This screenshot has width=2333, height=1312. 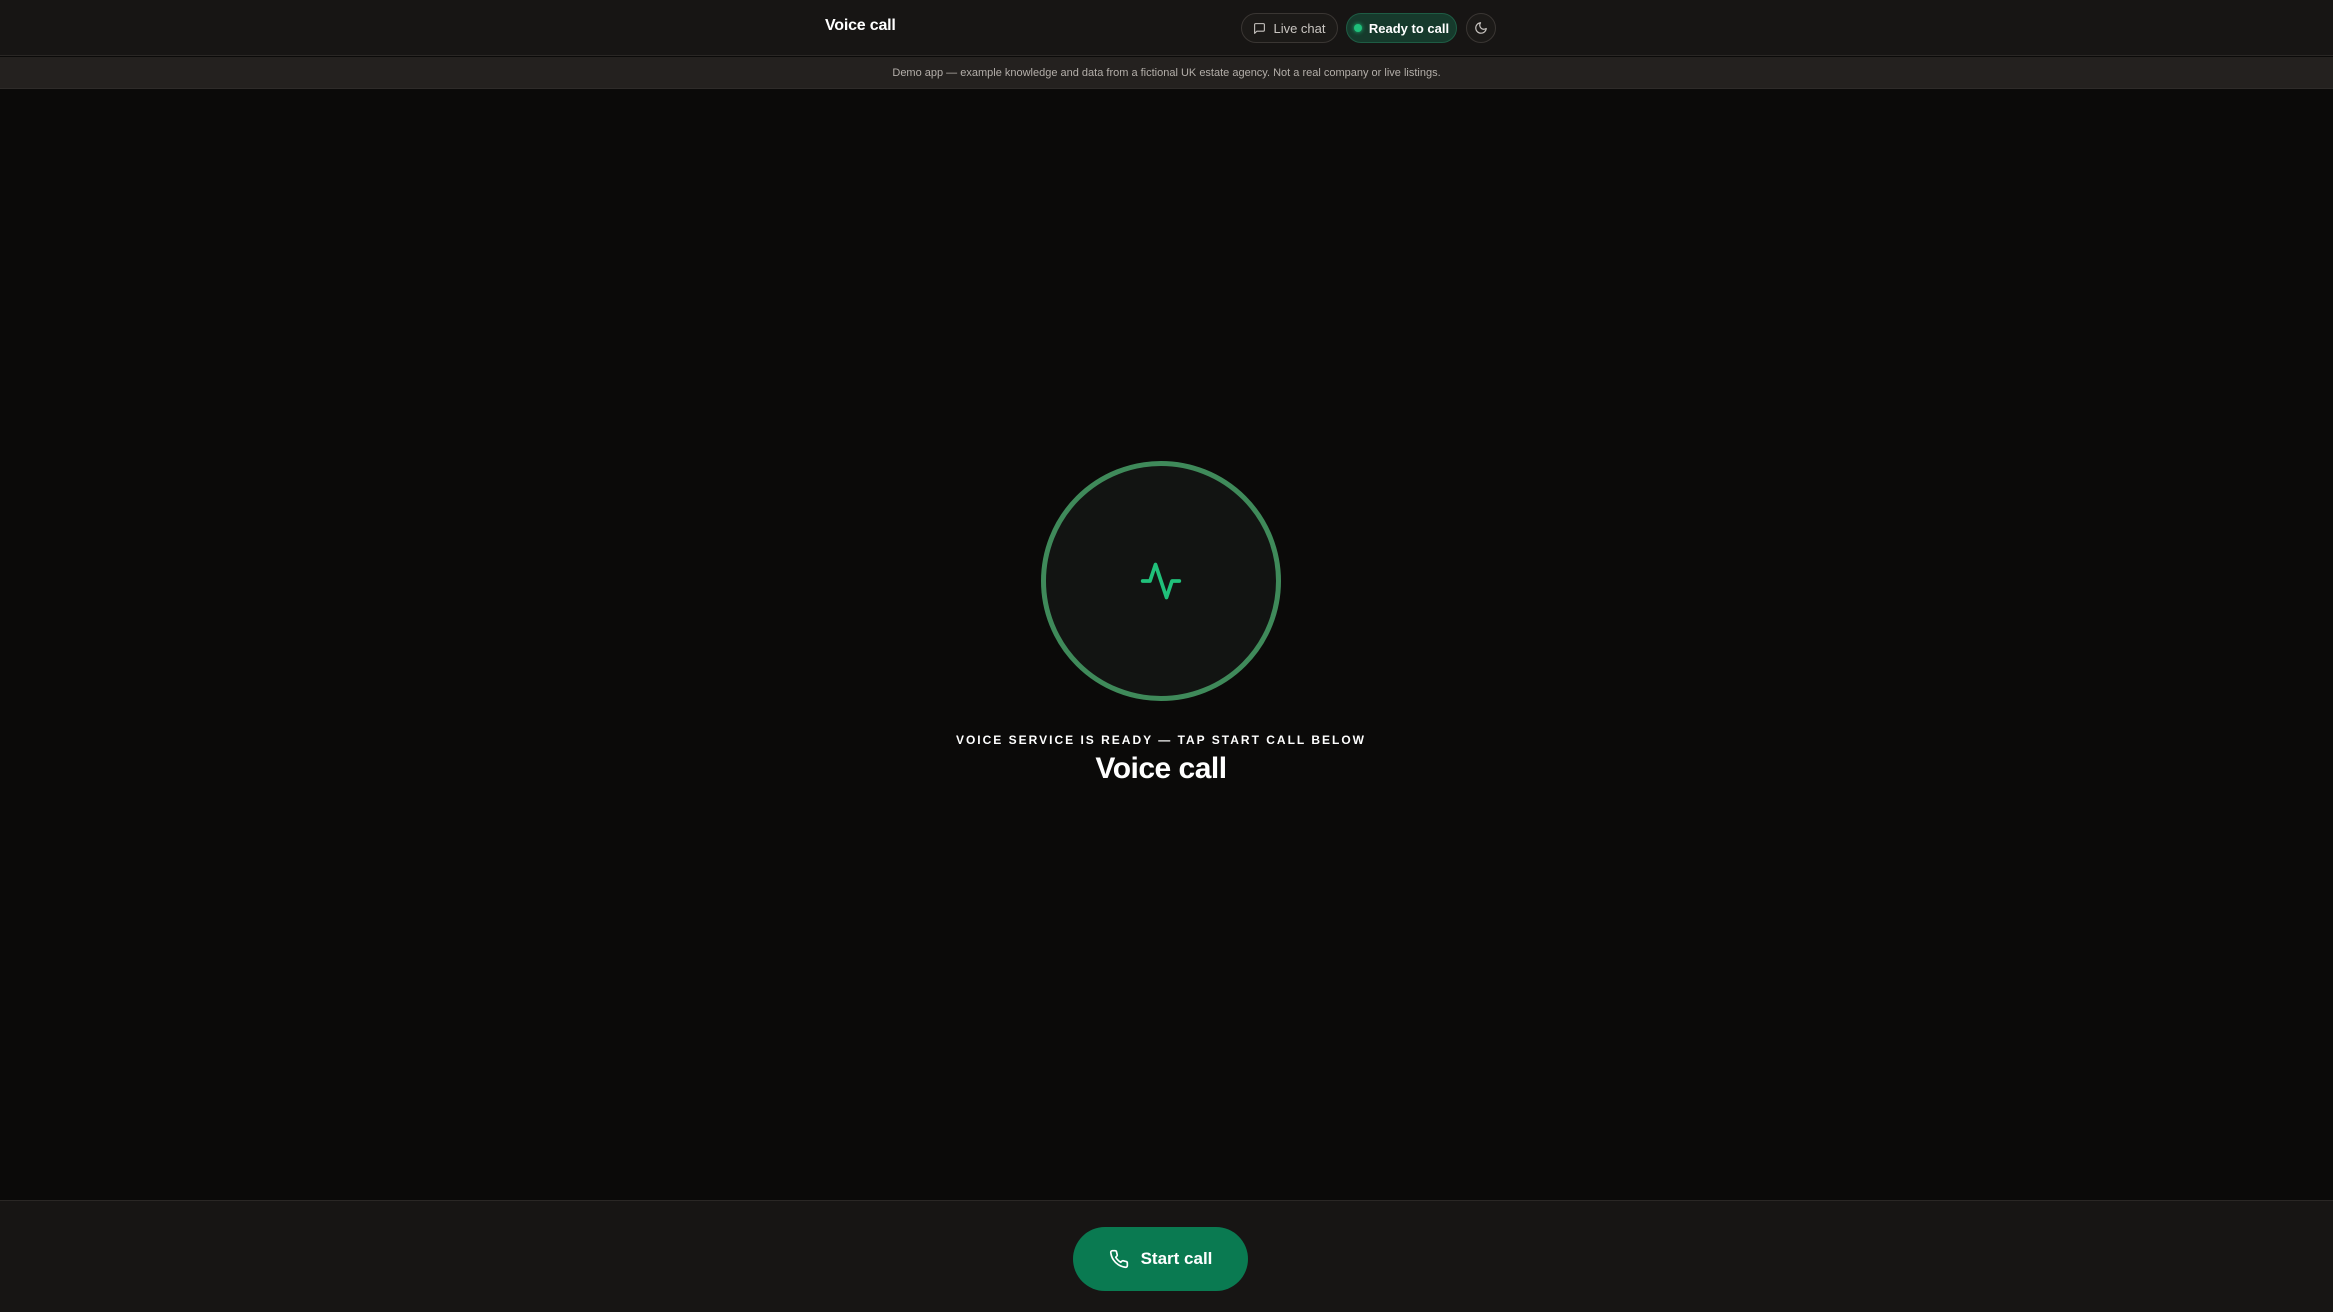 I want to click on phone-icon, so click(x=1118, y=1259).